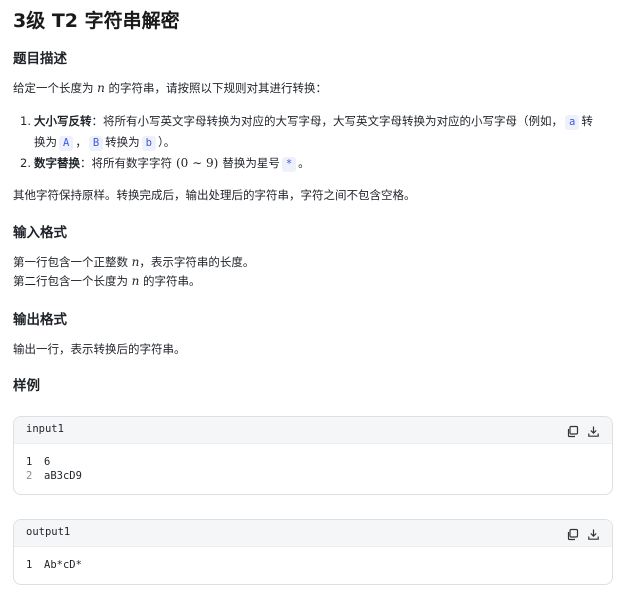  I want to click on code-line: 1 Ab*cD*, so click(313, 565).